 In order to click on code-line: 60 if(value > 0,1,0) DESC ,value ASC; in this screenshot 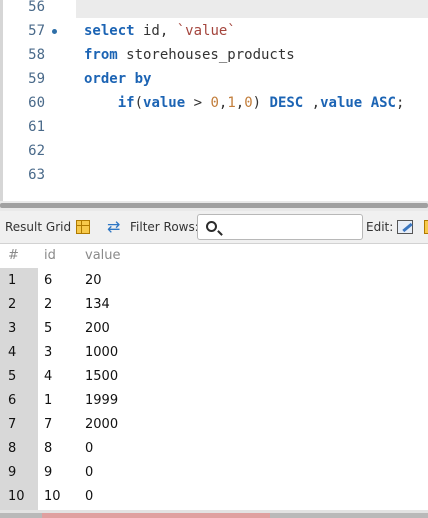, I will do `click(214, 103)`.